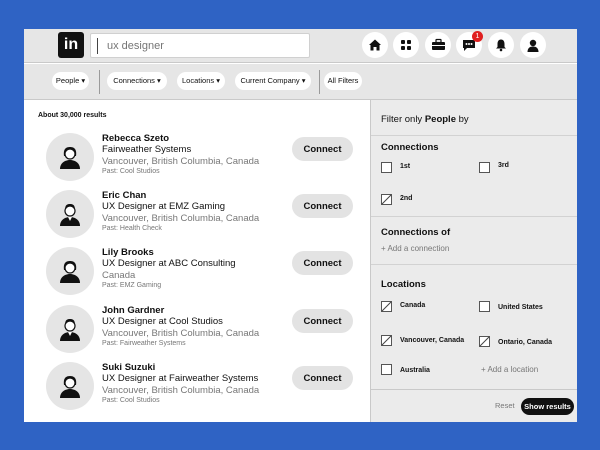  I want to click on person-past: Past: EMZ Gaming, so click(132, 285).